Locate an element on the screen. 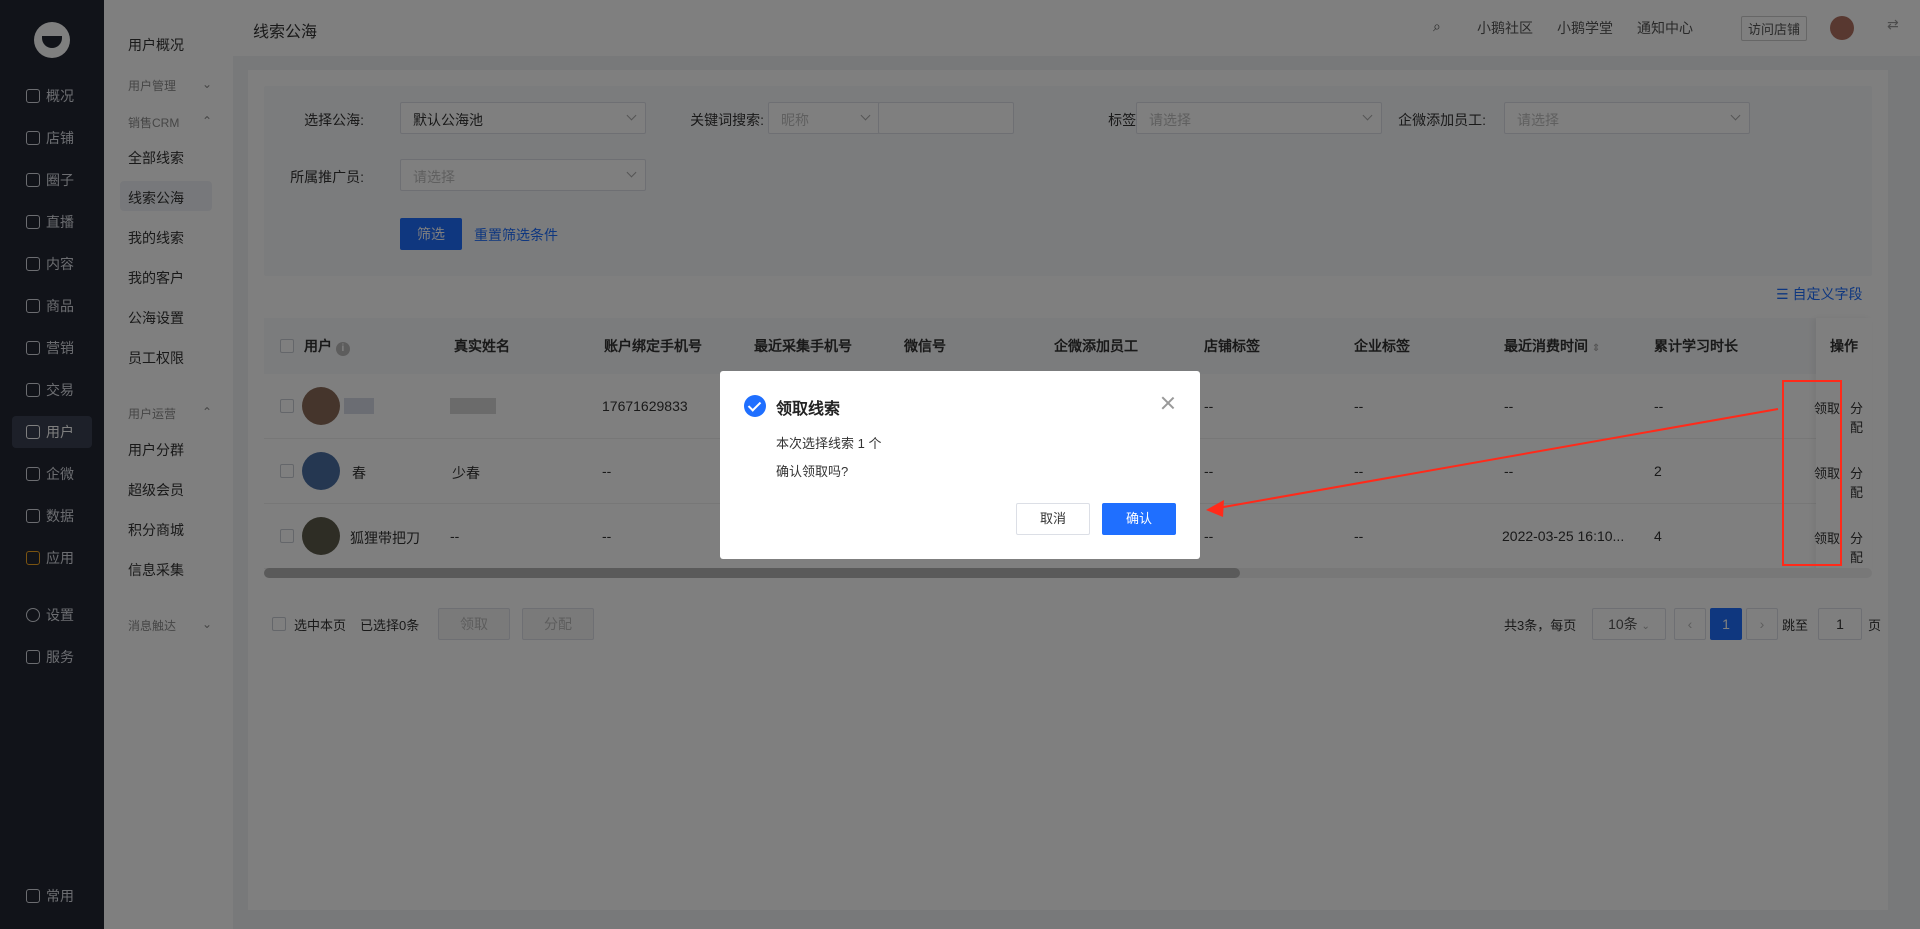 The image size is (1920, 929). claim-lead-dialog: 领取线索 本次选择线索 1 个 确认领取吗? 取消 确认 is located at coordinates (960, 465).